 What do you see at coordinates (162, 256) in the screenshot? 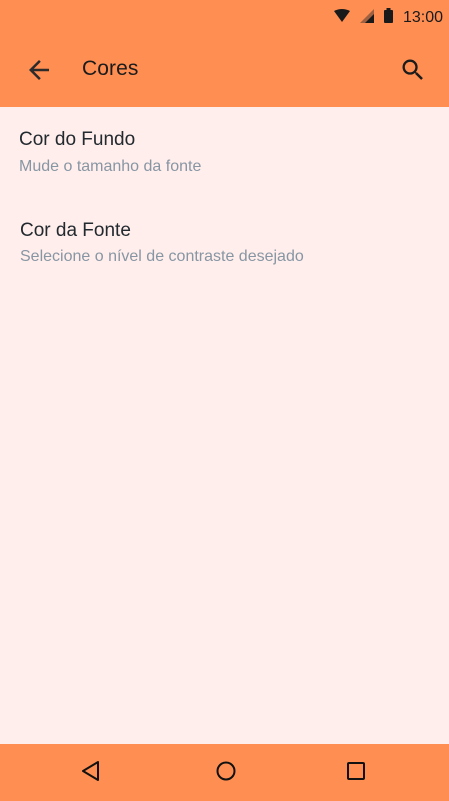
I see `preference-summary: Selecione o nível de contraste desejado` at bounding box center [162, 256].